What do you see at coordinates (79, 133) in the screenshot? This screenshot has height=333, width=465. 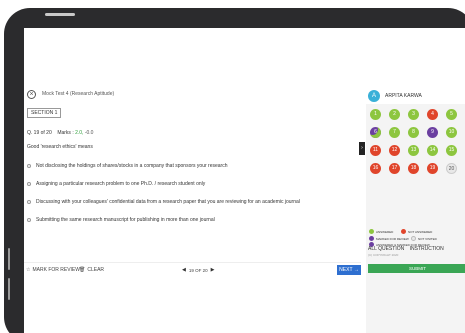 I see `marks-positive: 2.0,` at bounding box center [79, 133].